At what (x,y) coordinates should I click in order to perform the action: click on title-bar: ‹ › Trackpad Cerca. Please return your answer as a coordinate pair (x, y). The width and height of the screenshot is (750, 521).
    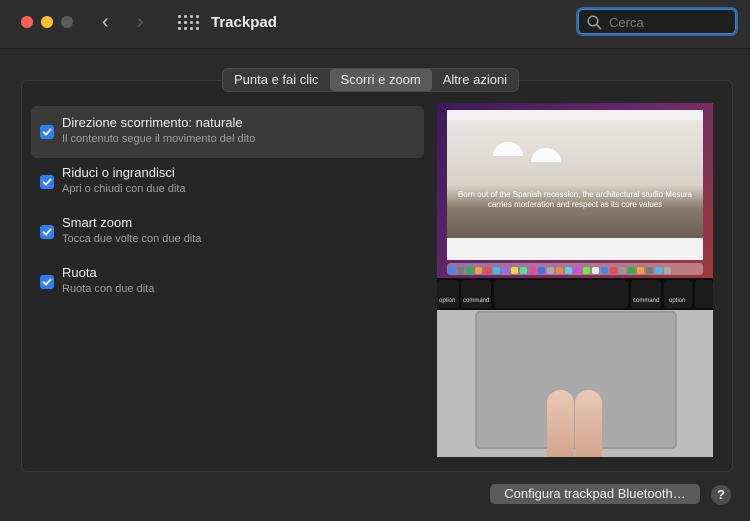
    Looking at the image, I should click on (375, 24).